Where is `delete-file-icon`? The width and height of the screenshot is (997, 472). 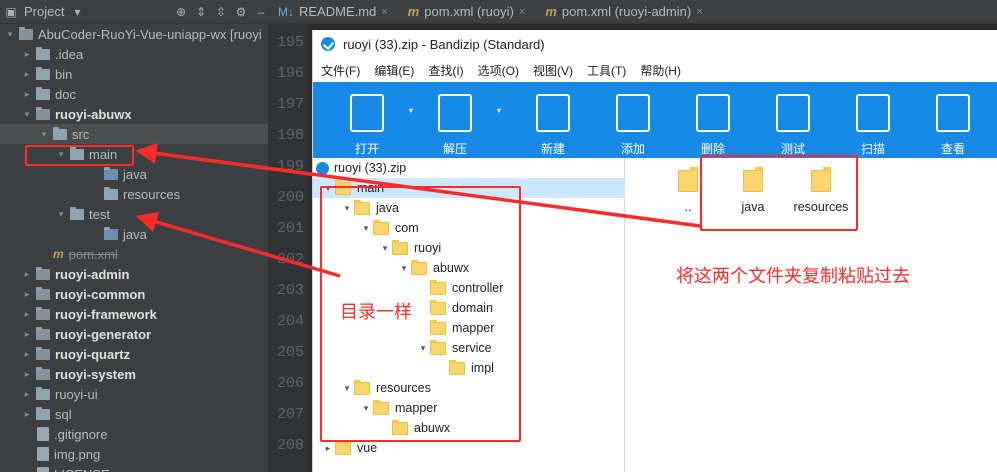 delete-file-icon is located at coordinates (713, 113).